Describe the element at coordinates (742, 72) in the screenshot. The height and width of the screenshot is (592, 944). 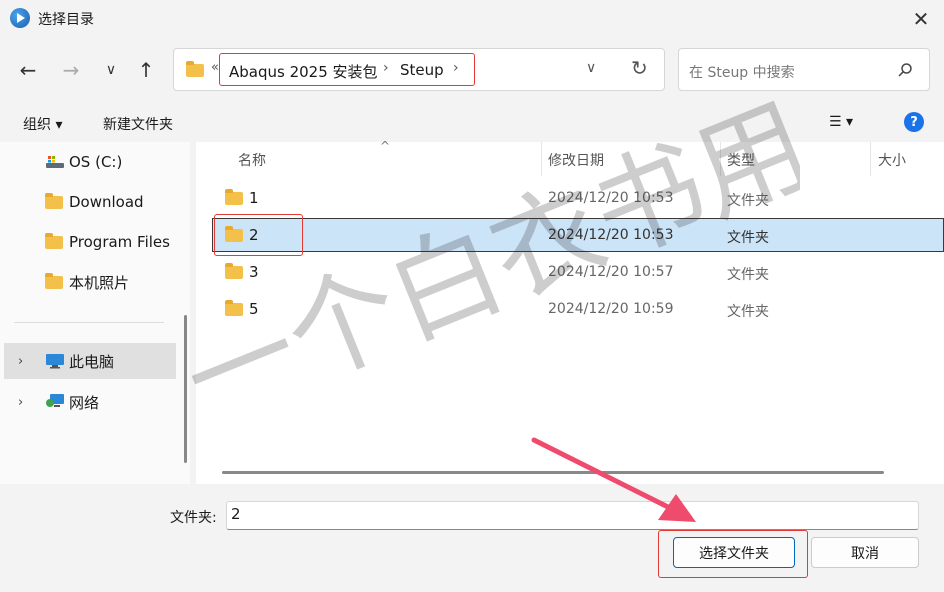
I see `search-input: 在 Steup 中搜索` at that location.